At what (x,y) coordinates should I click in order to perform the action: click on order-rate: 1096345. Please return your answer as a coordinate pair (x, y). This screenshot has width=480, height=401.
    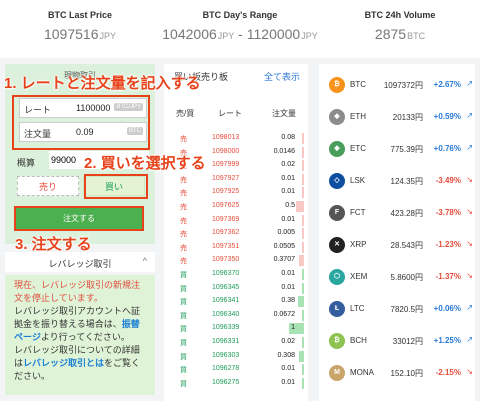
    Looking at the image, I should click on (226, 287).